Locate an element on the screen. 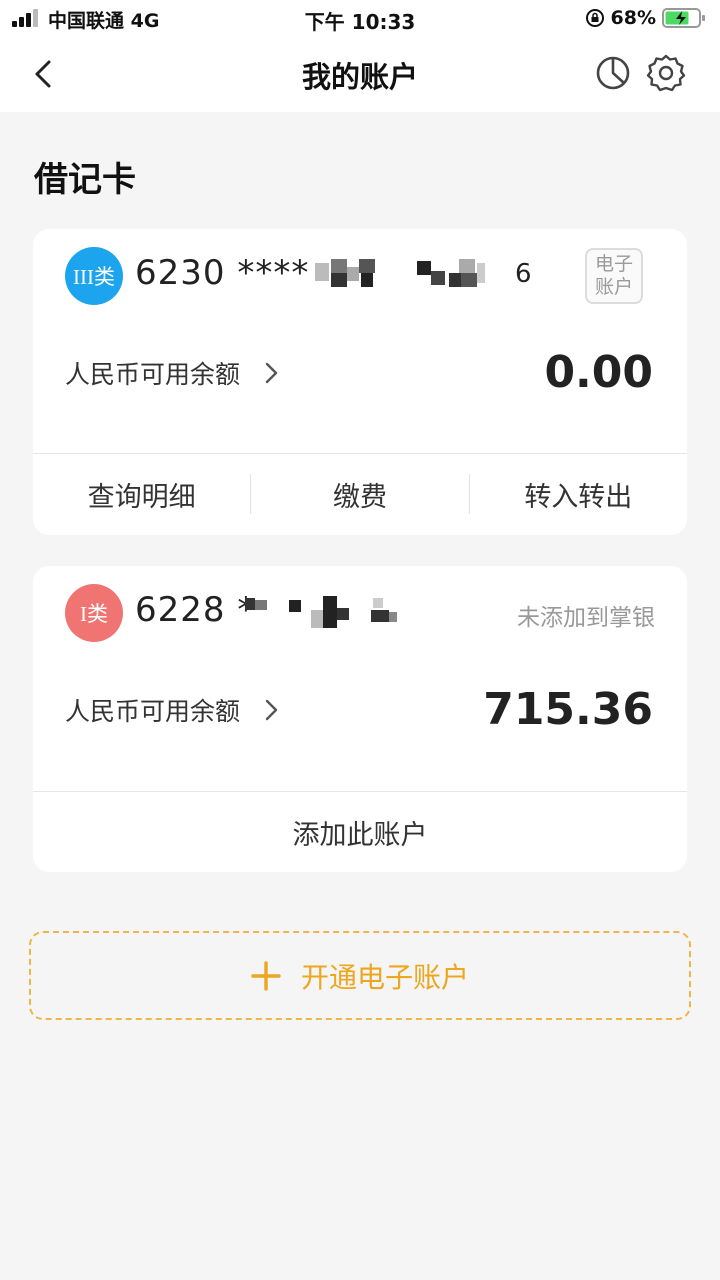 The height and width of the screenshot is (1280, 720). pie-chart-icon is located at coordinates (613, 73).